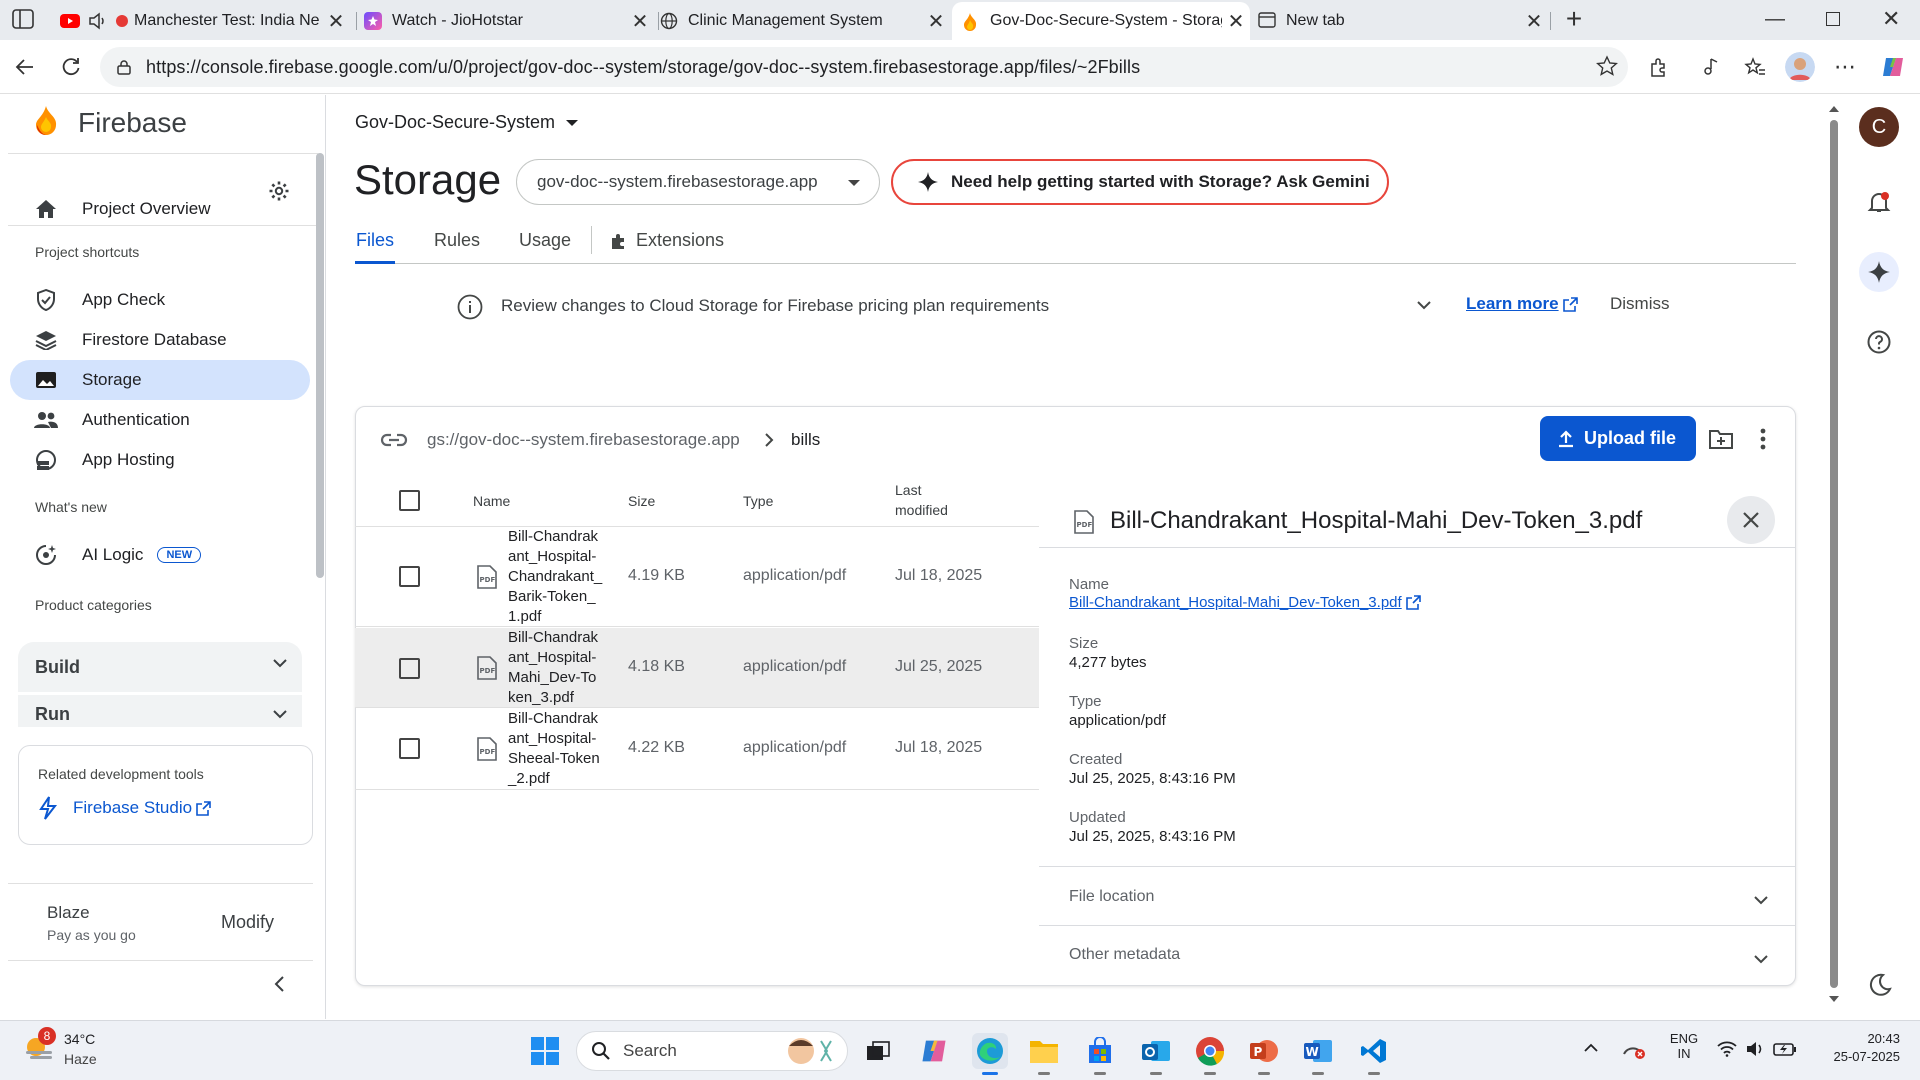 This screenshot has height=1080, width=1920. Describe the element at coordinates (160, 555) in the screenshot. I see `sidebar-item-ai-logic: AI Logic NEW` at that location.